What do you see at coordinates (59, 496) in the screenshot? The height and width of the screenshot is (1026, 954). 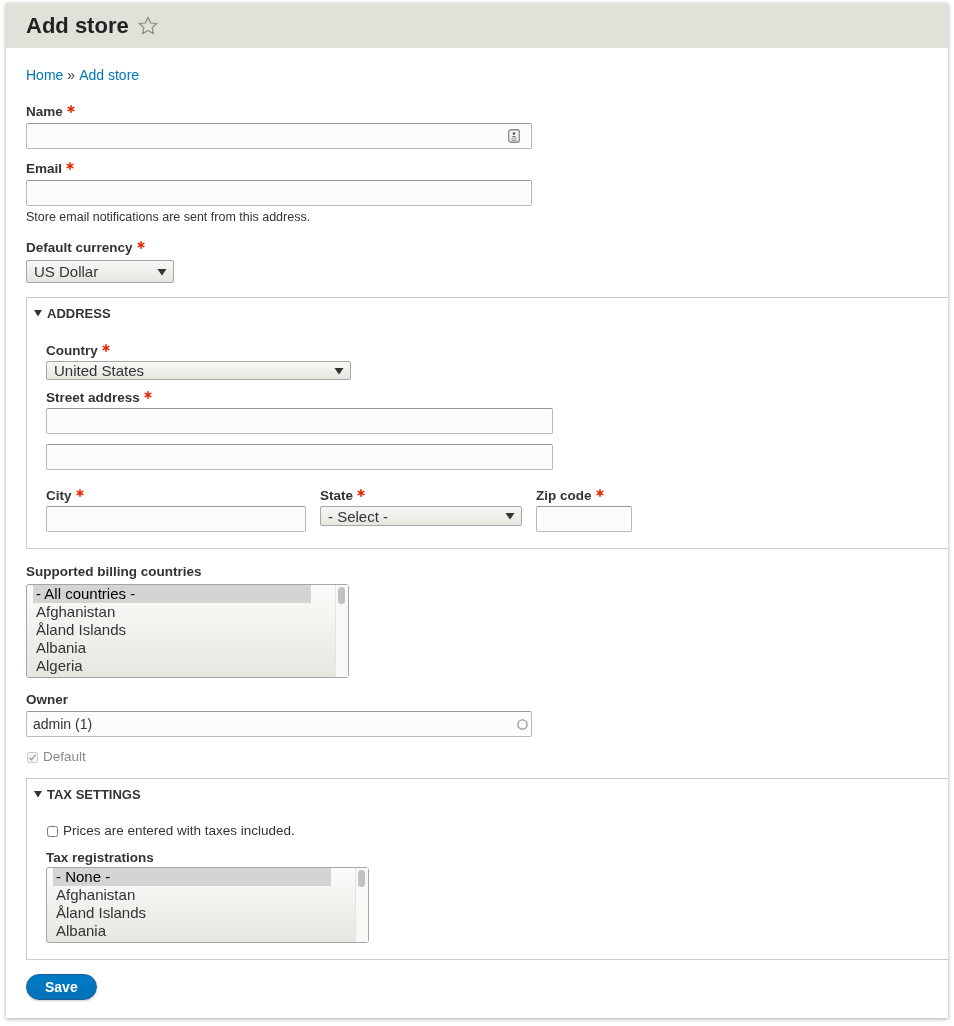 I see `field-label: City` at bounding box center [59, 496].